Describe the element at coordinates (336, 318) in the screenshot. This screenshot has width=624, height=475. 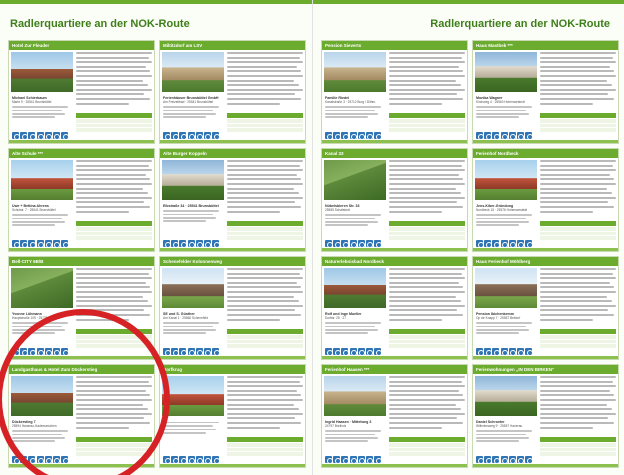
I see `host-address: Dorfstr. 25 · 27` at that location.